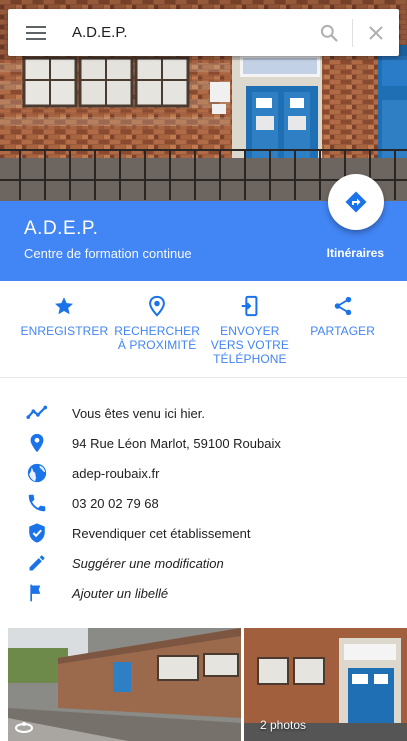 The image size is (407, 741). Describe the element at coordinates (34, 593) in the screenshot. I see `flag-icon` at that location.